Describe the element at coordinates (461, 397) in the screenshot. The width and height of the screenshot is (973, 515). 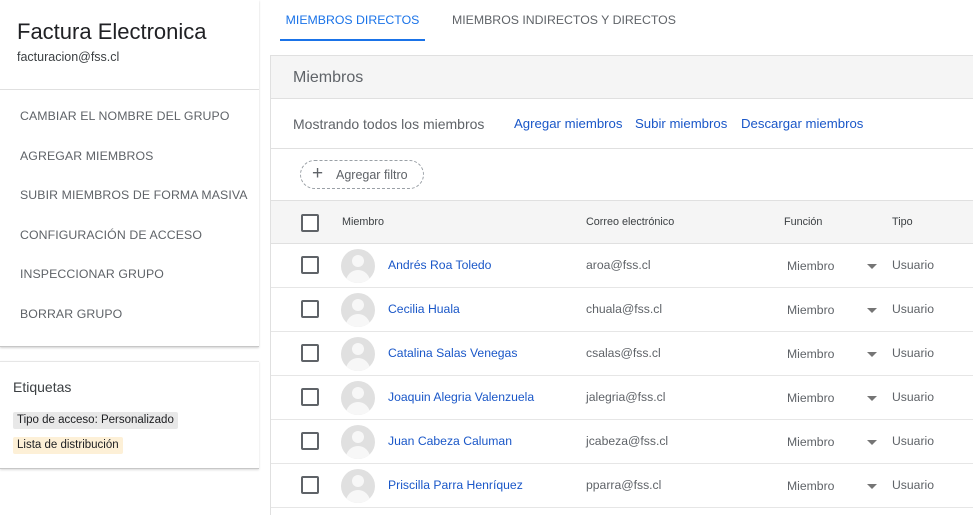
I see `member-name-link: Joaquin Alegria Valenzuela` at that location.